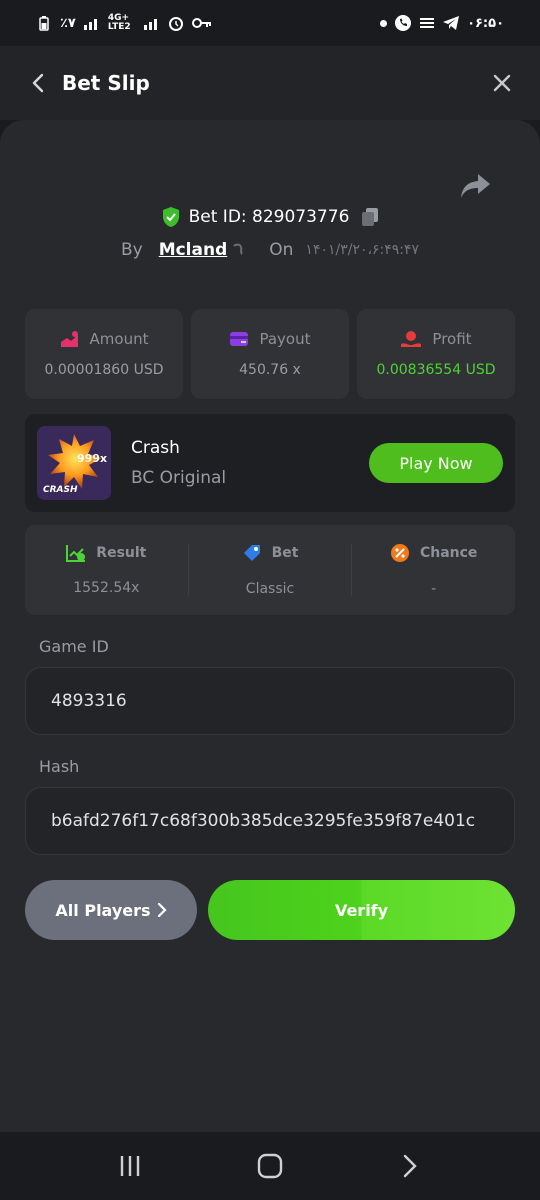 Image resolution: width=540 pixels, height=1200 pixels. What do you see at coordinates (434, 589) in the screenshot?
I see `result-value: -` at bounding box center [434, 589].